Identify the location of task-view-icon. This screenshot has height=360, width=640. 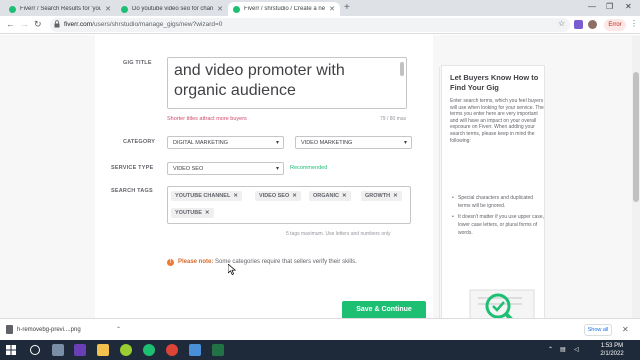
(58, 350).